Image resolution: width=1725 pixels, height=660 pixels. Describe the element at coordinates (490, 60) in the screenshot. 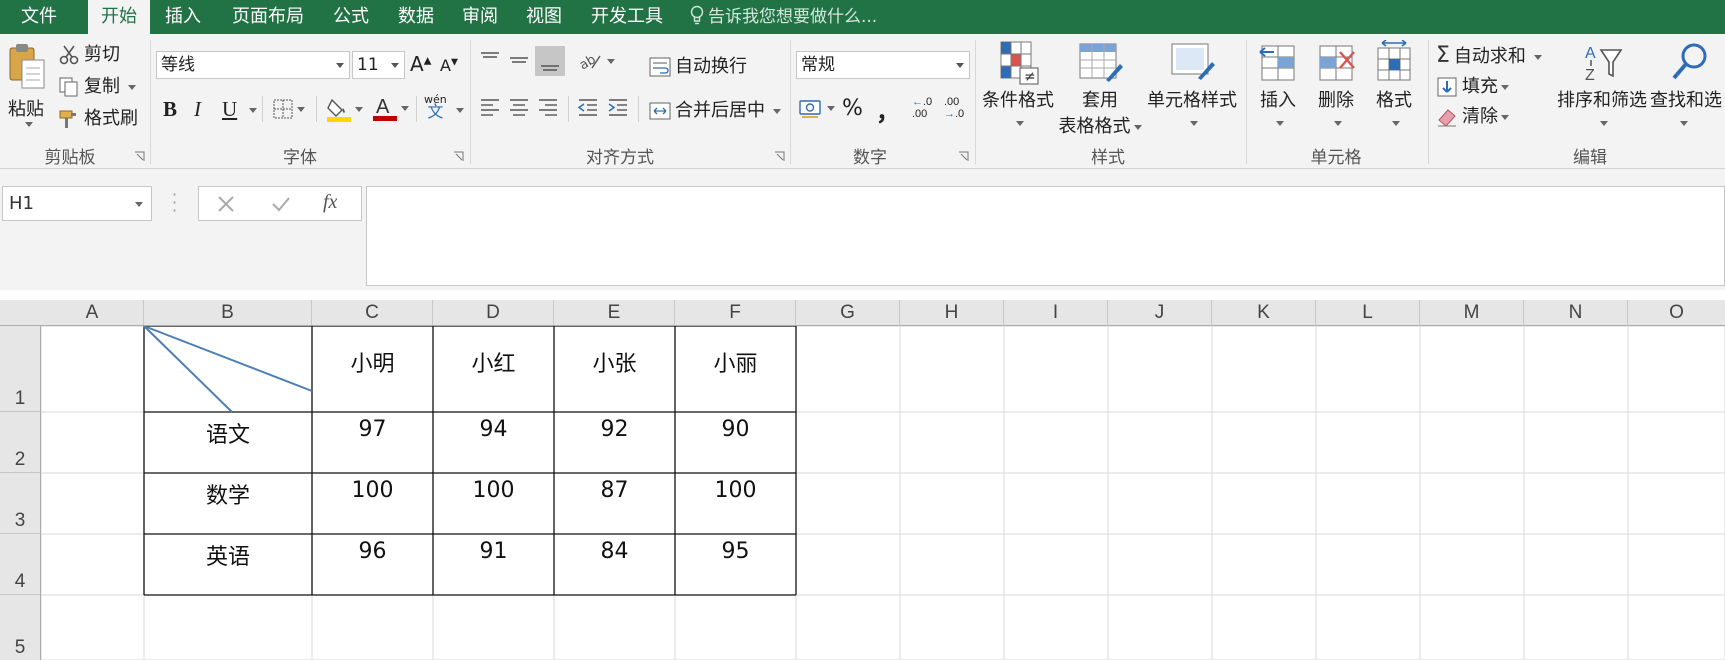

I see `align-top-button` at that location.